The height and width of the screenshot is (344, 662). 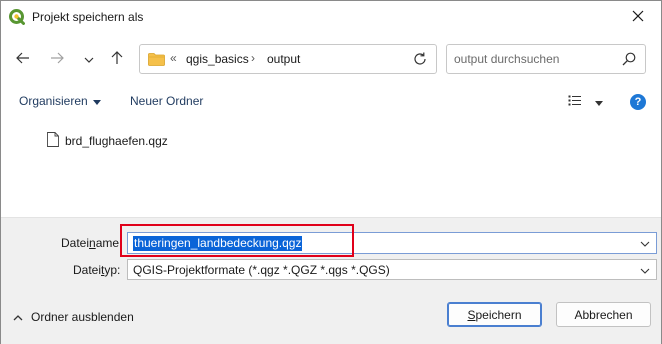 I want to click on file-icon, so click(x=53, y=141).